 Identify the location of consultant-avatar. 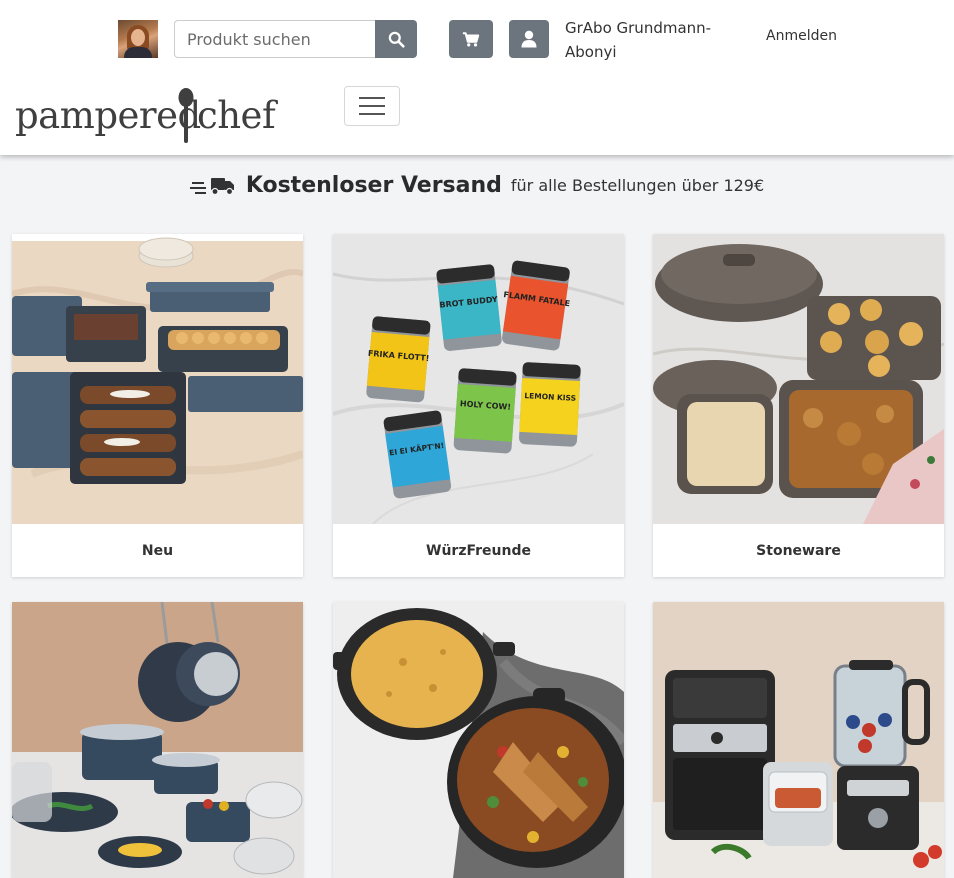
(138, 39).